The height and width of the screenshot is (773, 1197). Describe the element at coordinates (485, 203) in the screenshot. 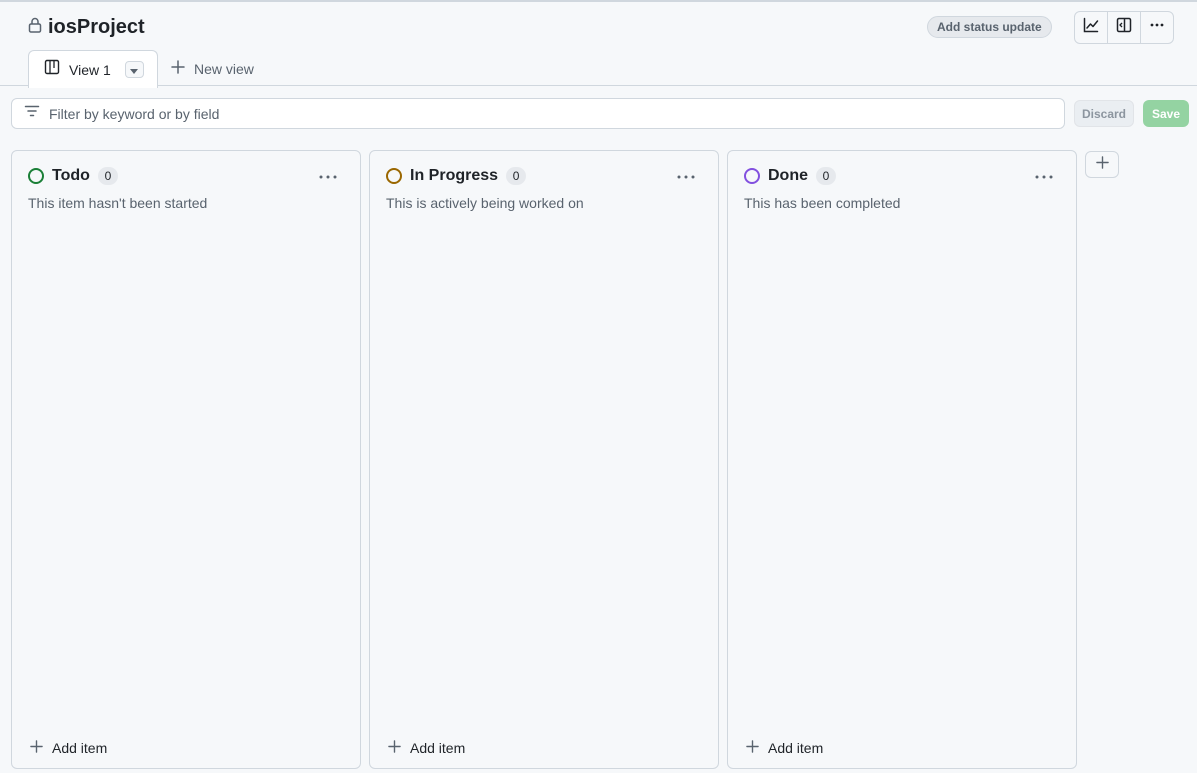

I see `column-description: This is actively being worked on` at that location.